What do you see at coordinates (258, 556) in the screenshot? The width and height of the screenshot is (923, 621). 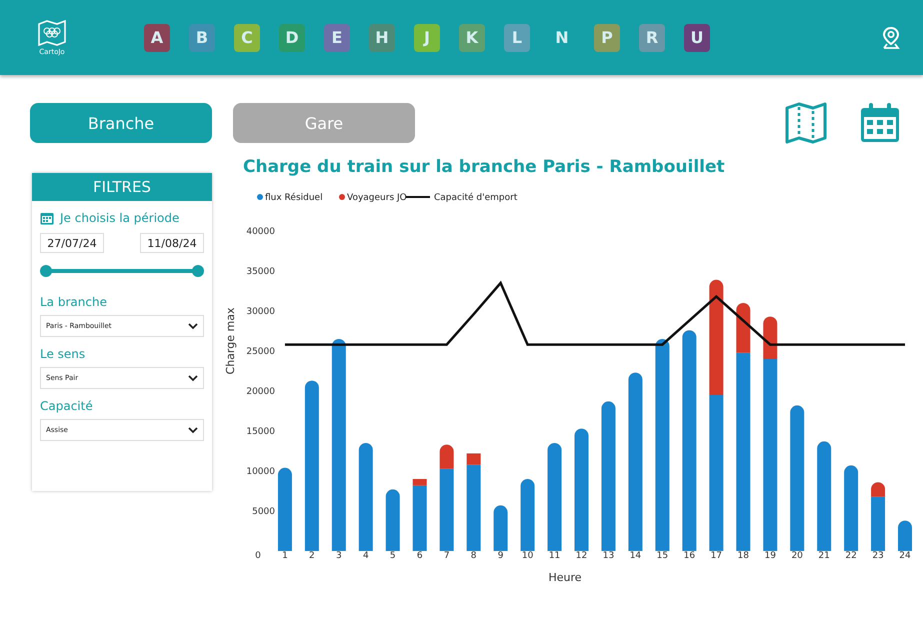 I see `x-tick-label: 0` at bounding box center [258, 556].